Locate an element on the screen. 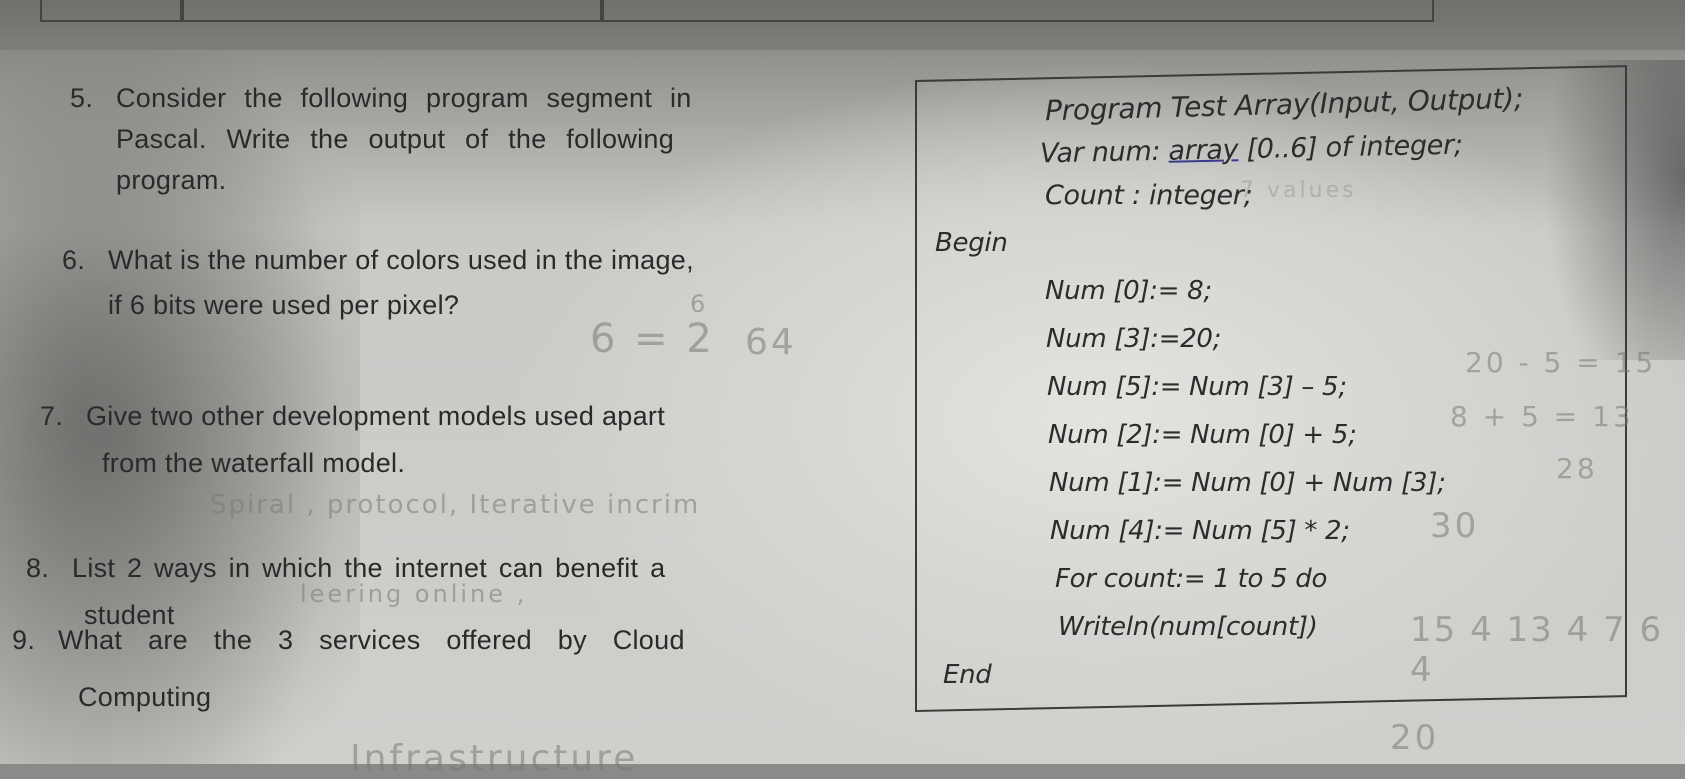  begin-keyword: Begin is located at coordinates (971, 243).